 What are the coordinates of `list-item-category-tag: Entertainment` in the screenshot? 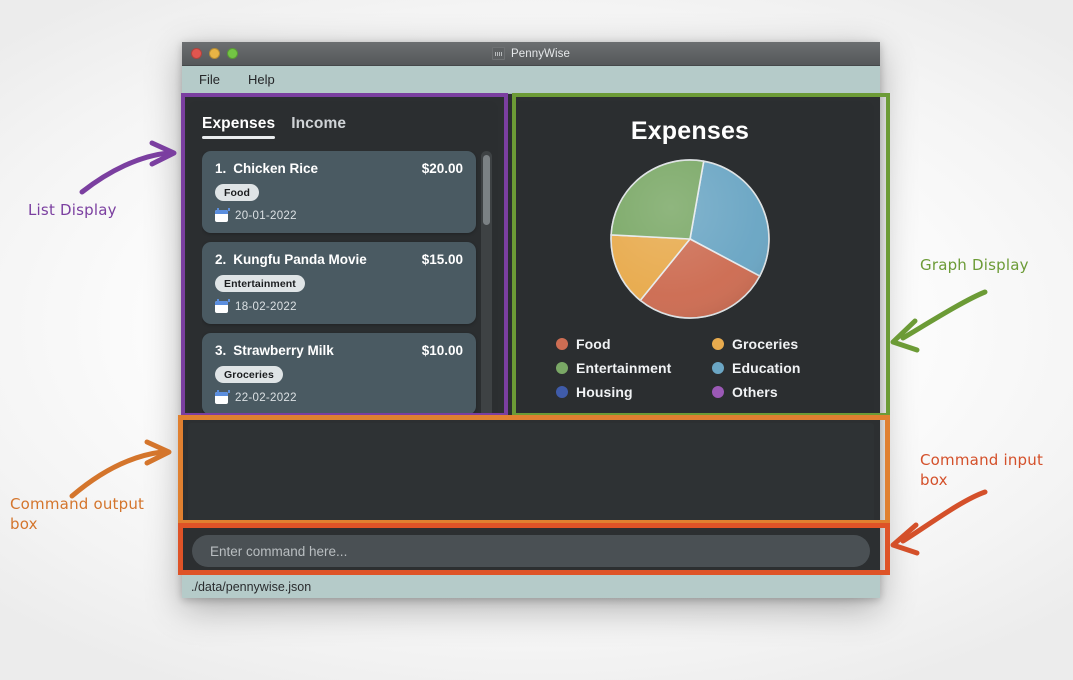 It's located at (260, 283).